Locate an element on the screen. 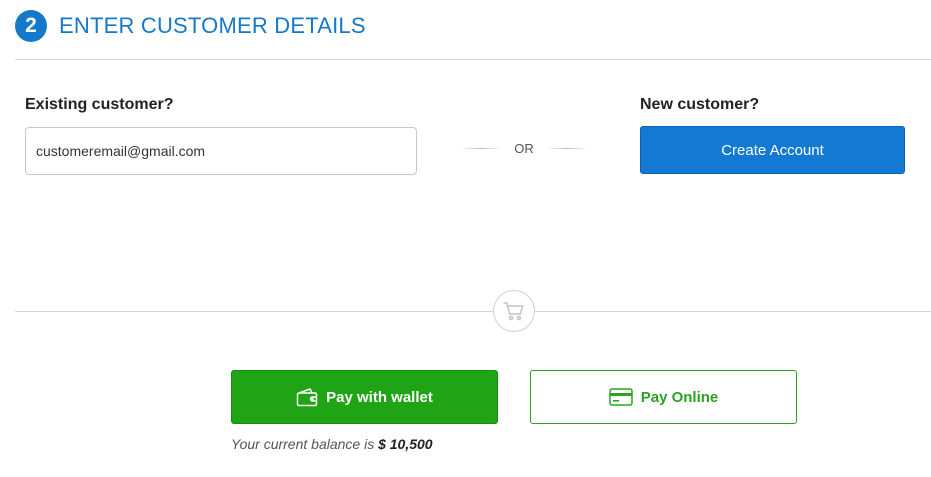 This screenshot has width=931, height=477. cart-icon is located at coordinates (513, 311).